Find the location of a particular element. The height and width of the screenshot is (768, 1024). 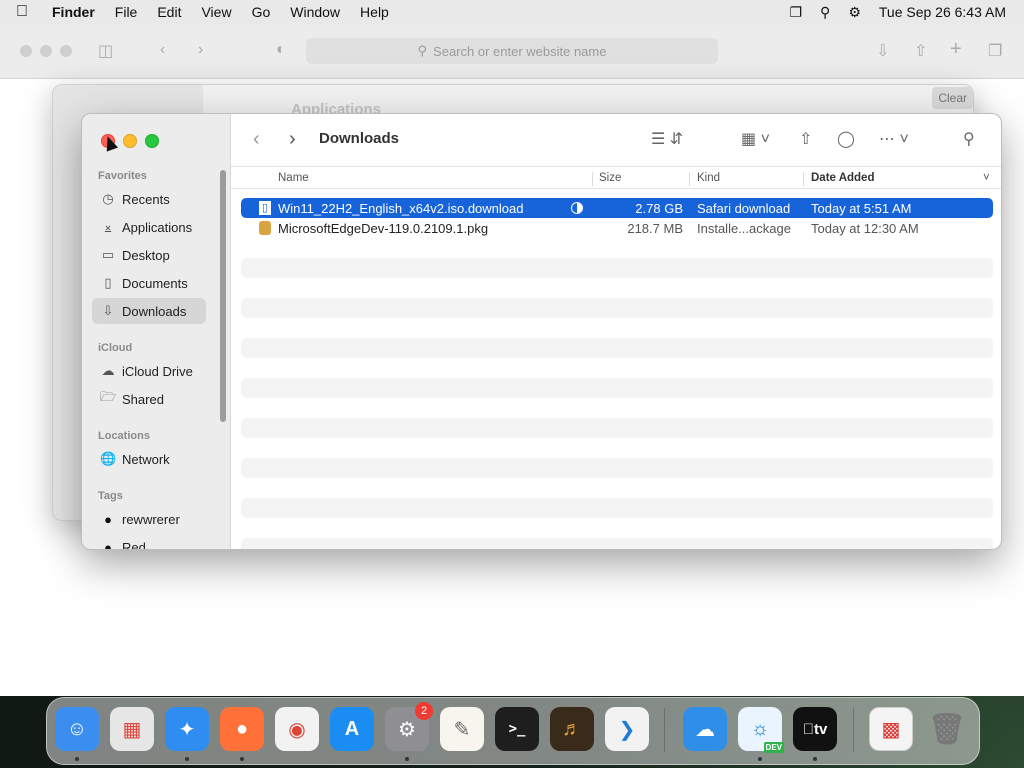

menu-edit: Edit is located at coordinates (169, 12).